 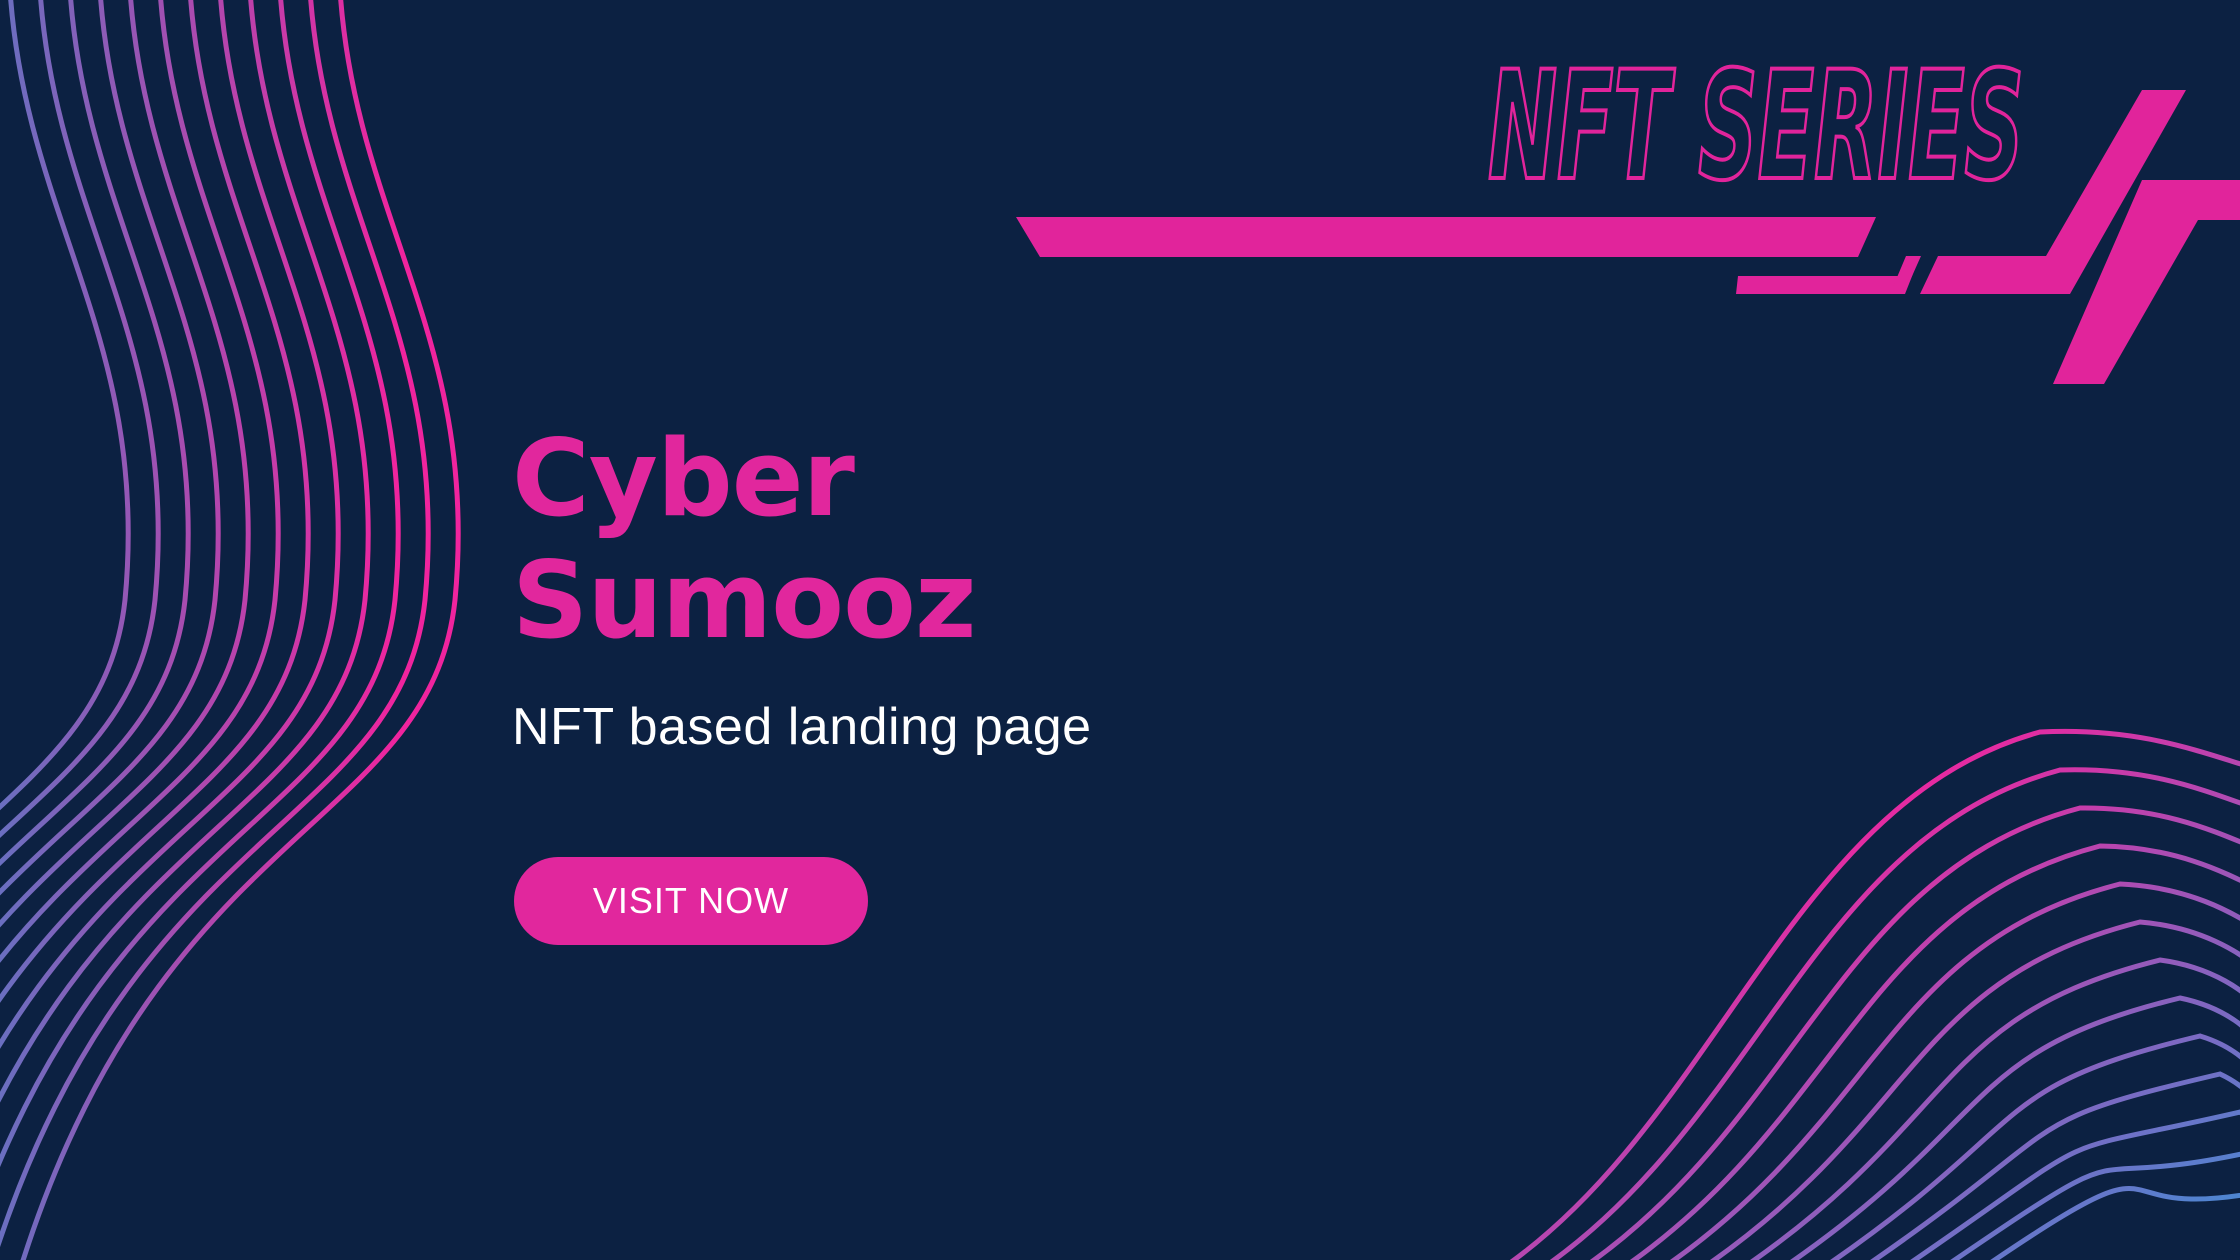 I want to click on hero-title: Cyber Sumooz, so click(x=744, y=539).